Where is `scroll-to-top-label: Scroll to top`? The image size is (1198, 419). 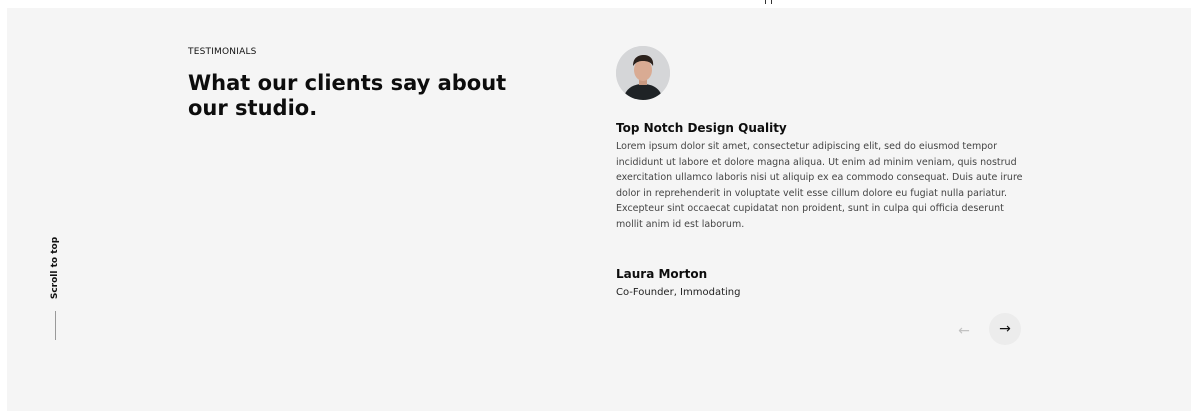 scroll-to-top-label: Scroll to top is located at coordinates (55, 268).